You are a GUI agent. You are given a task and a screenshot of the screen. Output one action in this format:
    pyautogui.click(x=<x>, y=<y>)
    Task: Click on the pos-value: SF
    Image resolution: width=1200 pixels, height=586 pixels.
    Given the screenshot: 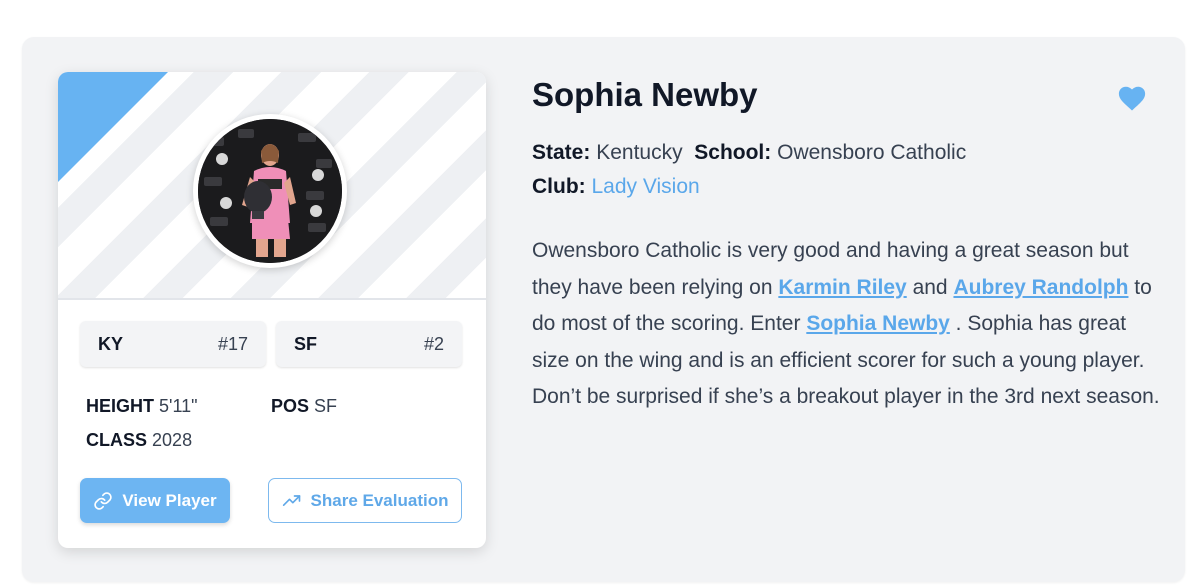 What is the action you would take?
    pyautogui.click(x=326, y=406)
    